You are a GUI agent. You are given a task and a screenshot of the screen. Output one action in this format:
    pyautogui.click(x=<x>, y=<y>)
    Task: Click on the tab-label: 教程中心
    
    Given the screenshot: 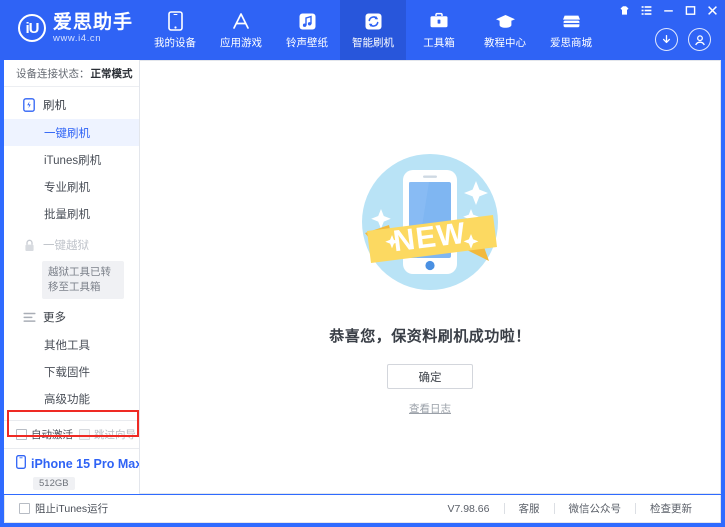 What is the action you would take?
    pyautogui.click(x=505, y=43)
    